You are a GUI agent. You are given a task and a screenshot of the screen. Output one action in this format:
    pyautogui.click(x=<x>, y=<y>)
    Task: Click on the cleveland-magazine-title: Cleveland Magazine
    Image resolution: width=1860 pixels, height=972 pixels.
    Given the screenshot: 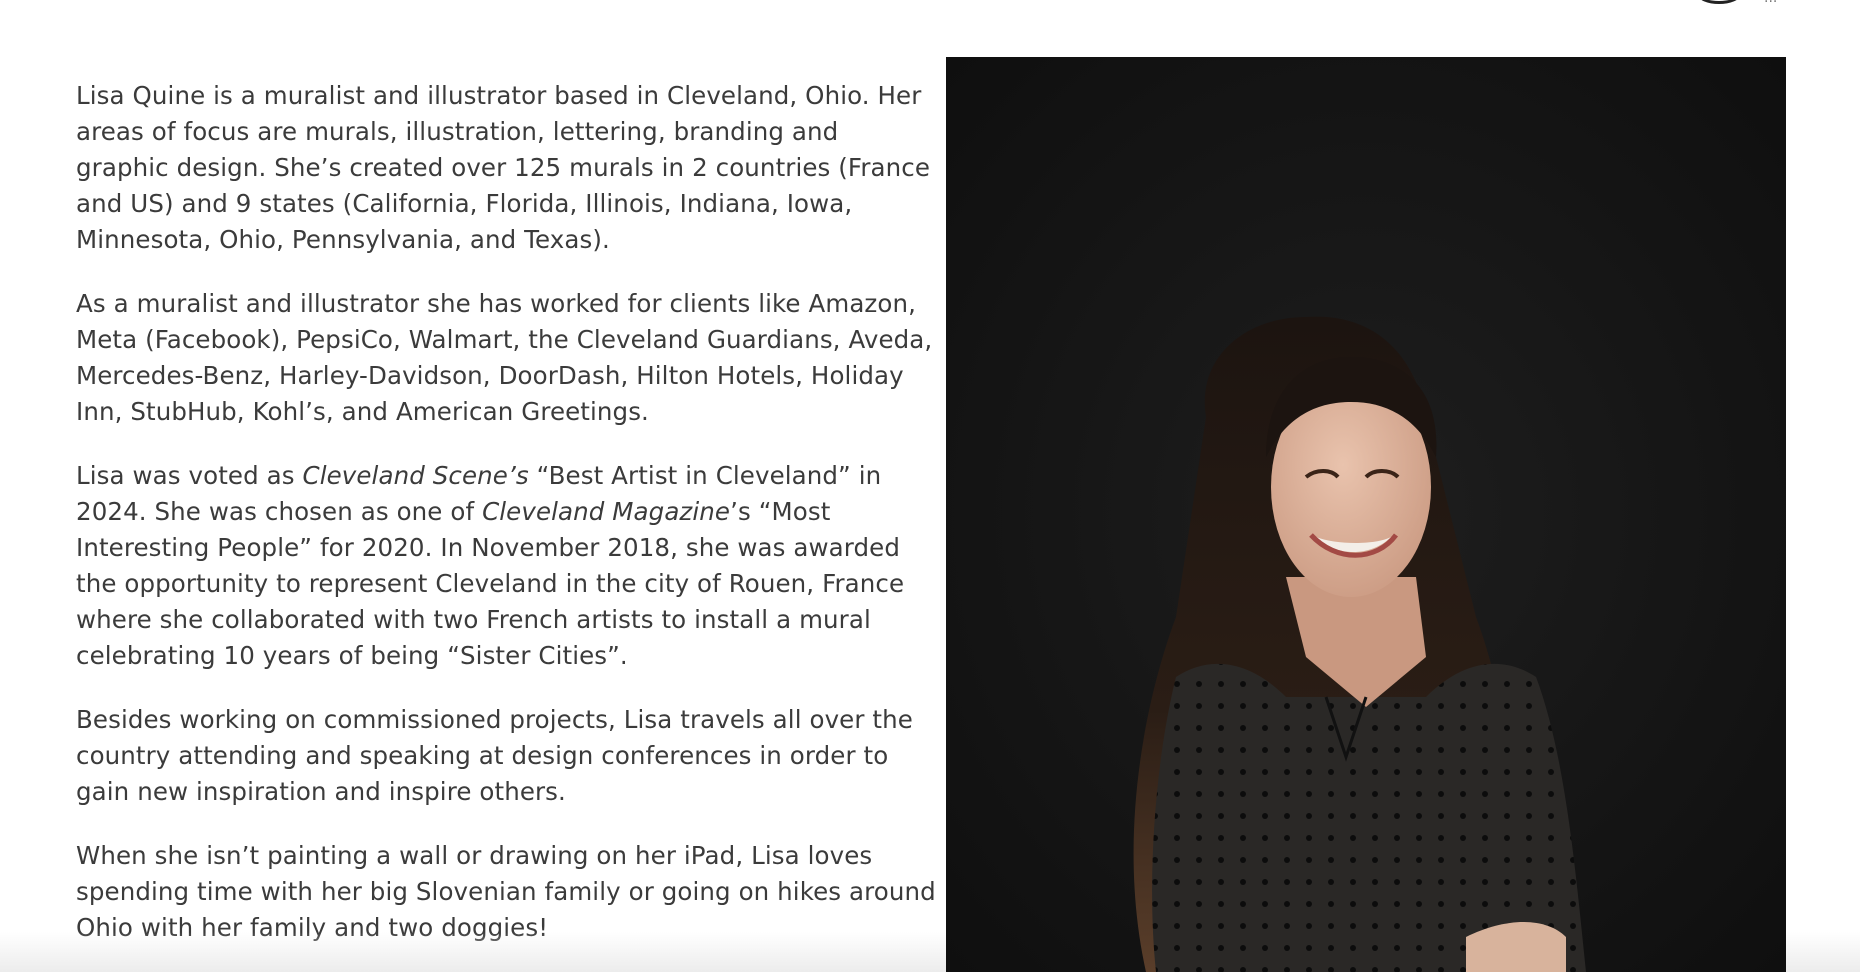 What is the action you would take?
    pyautogui.click(x=606, y=511)
    